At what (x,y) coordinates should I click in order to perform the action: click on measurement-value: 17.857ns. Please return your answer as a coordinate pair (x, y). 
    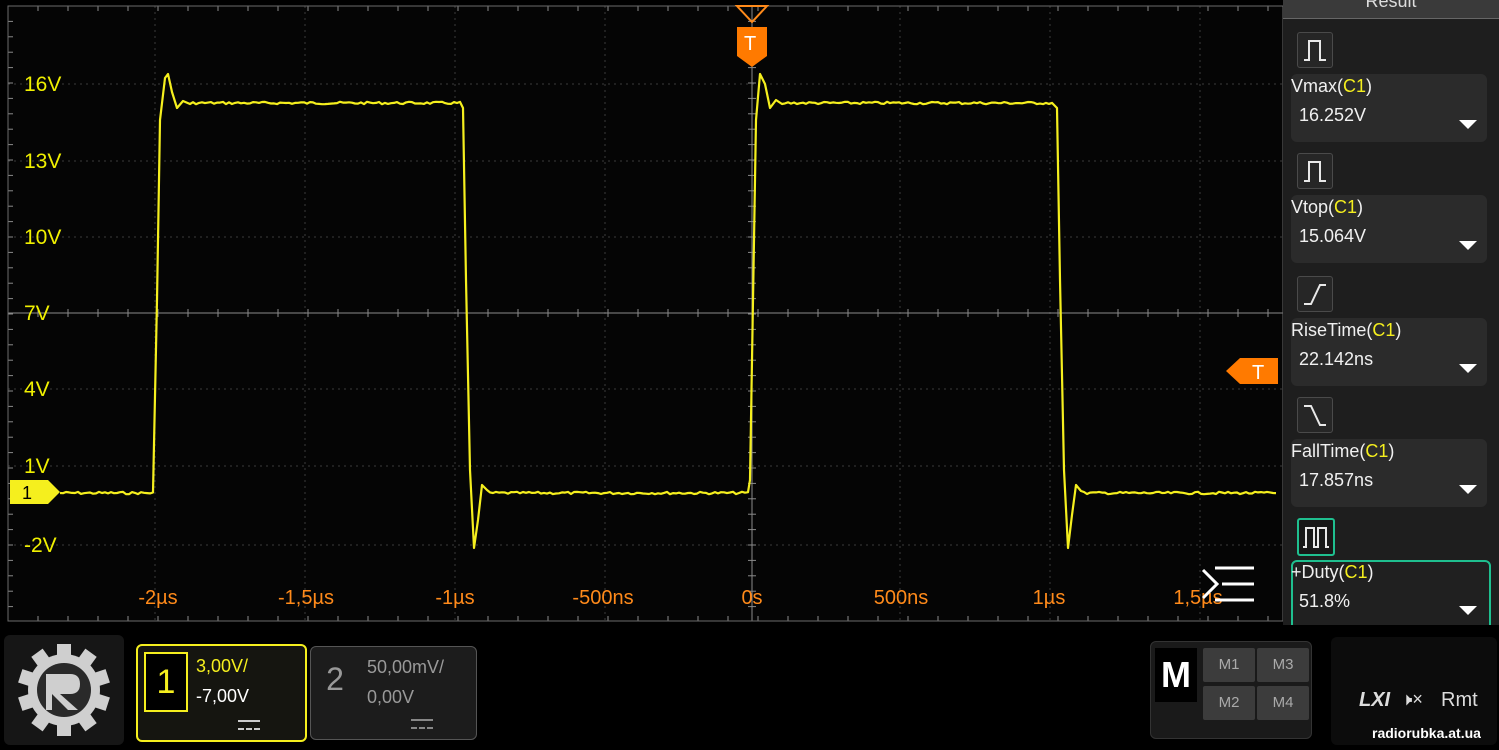
    Looking at the image, I should click on (1336, 480).